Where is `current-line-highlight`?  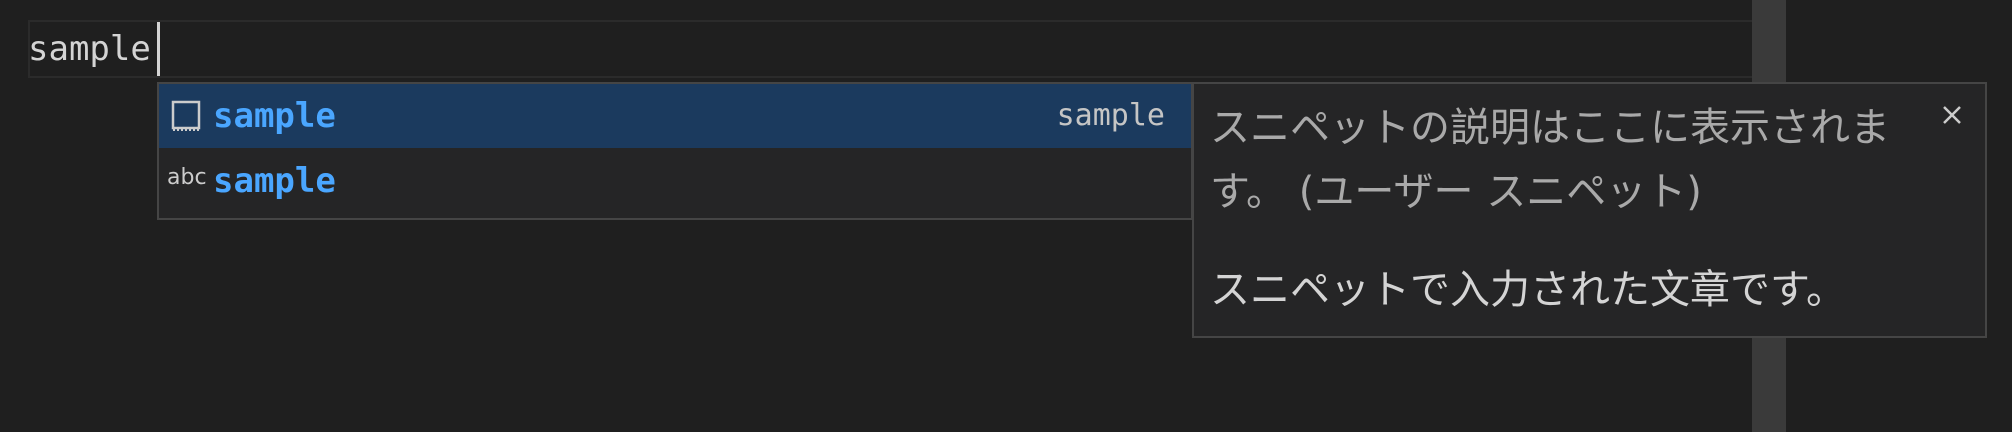
current-line-highlight is located at coordinates (902, 49).